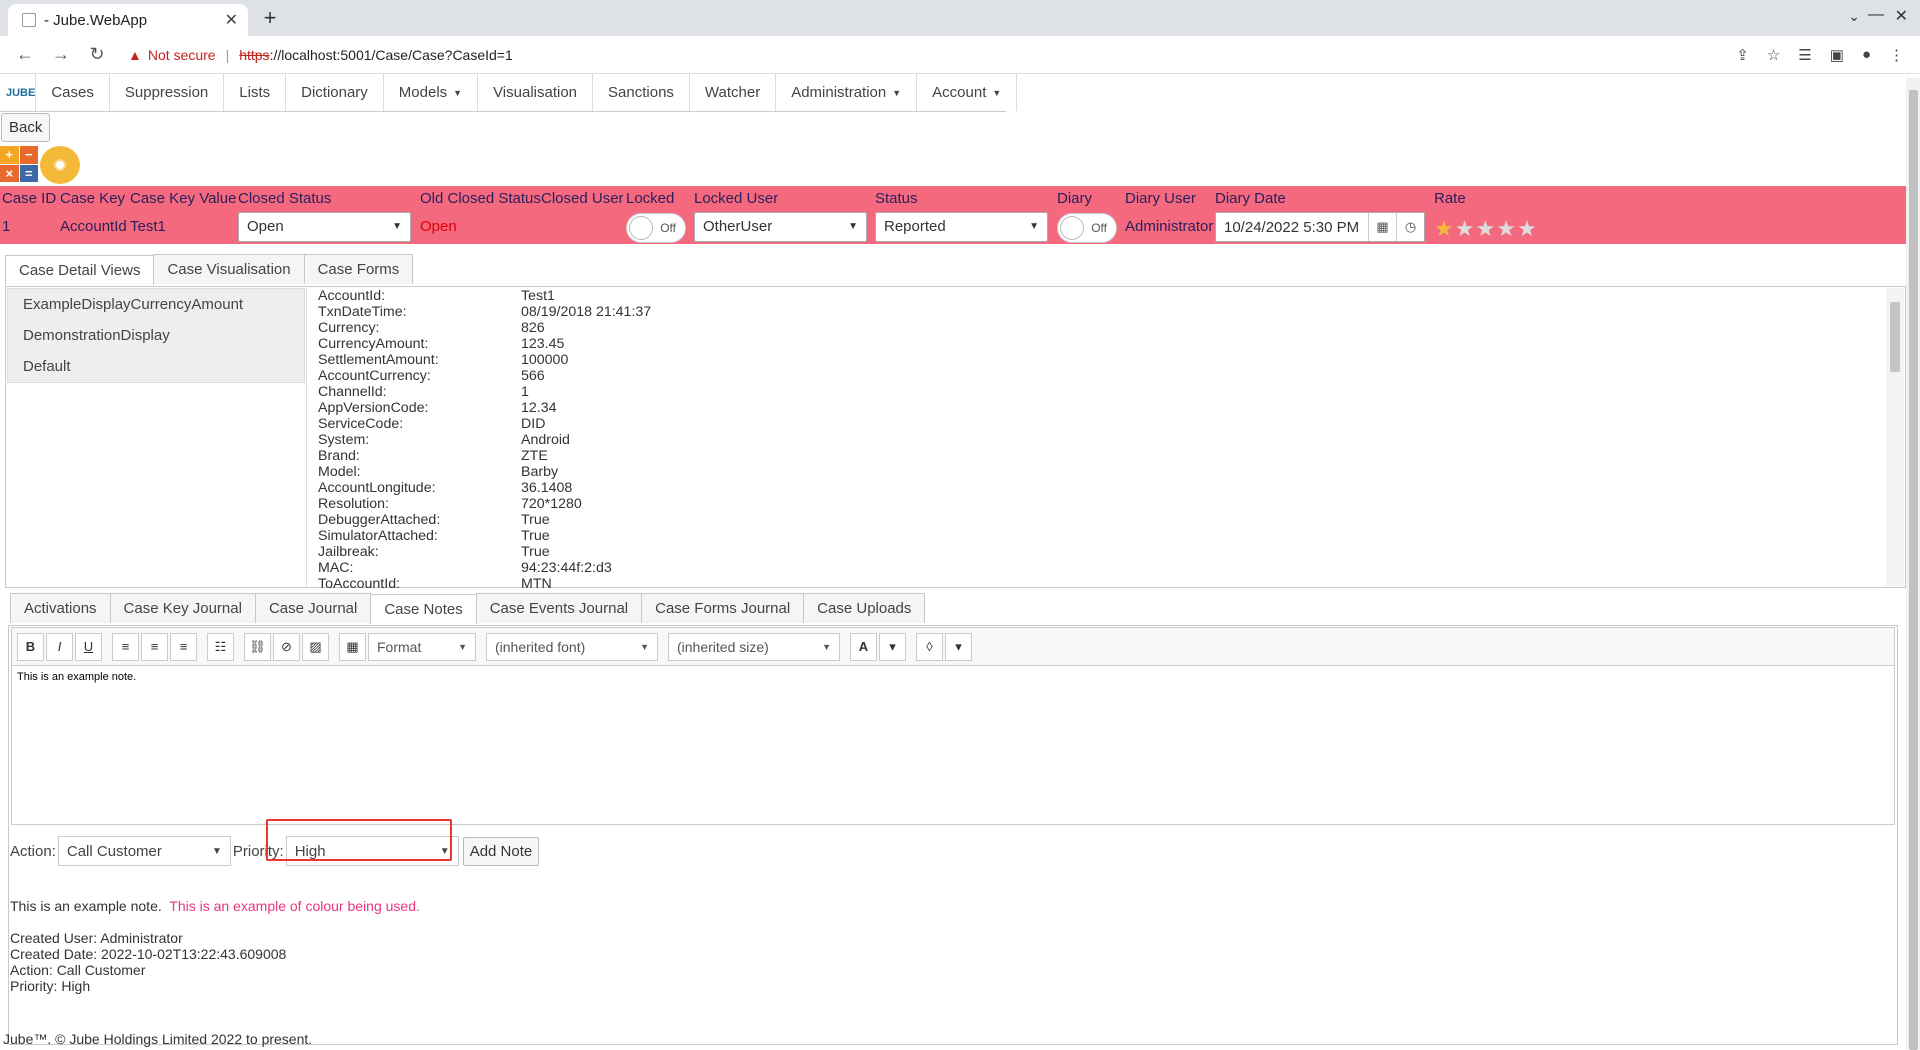 Image resolution: width=1920 pixels, height=1050 pixels. Describe the element at coordinates (572, 646) in the screenshot. I see `font-select: (inherited font) ▼` at that location.